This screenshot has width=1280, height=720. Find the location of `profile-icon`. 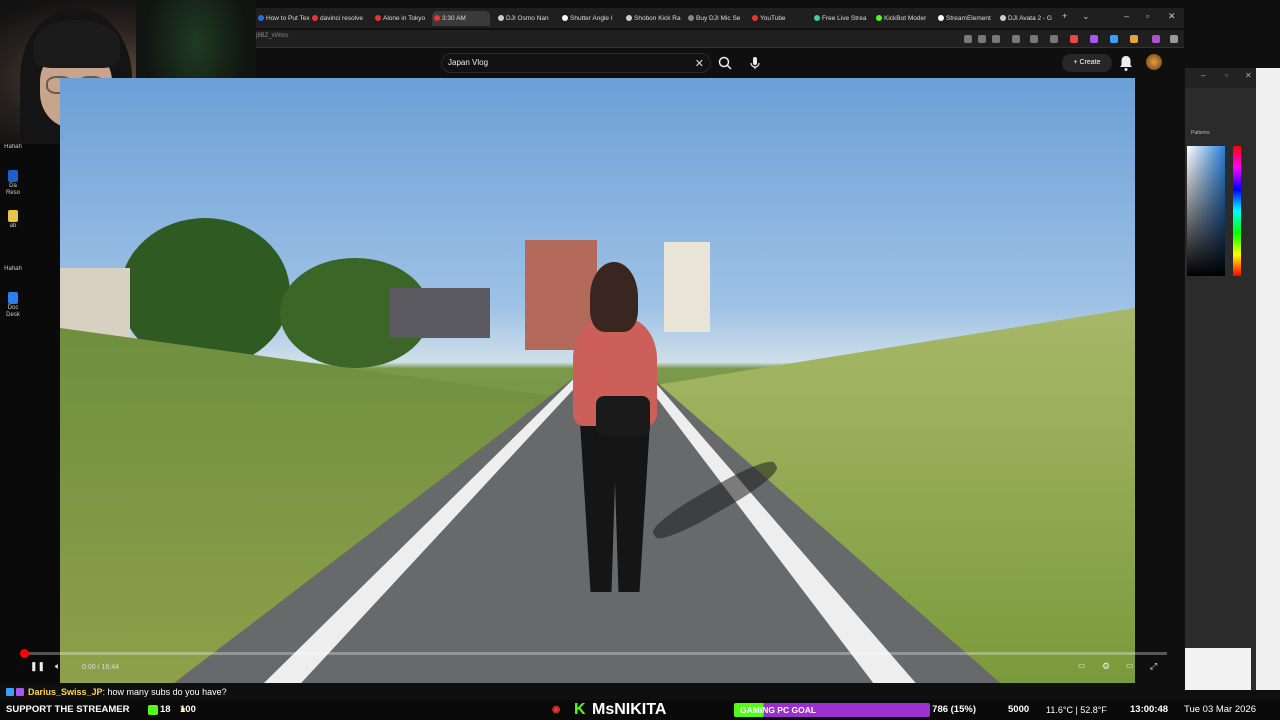

profile-icon is located at coordinates (1134, 39).